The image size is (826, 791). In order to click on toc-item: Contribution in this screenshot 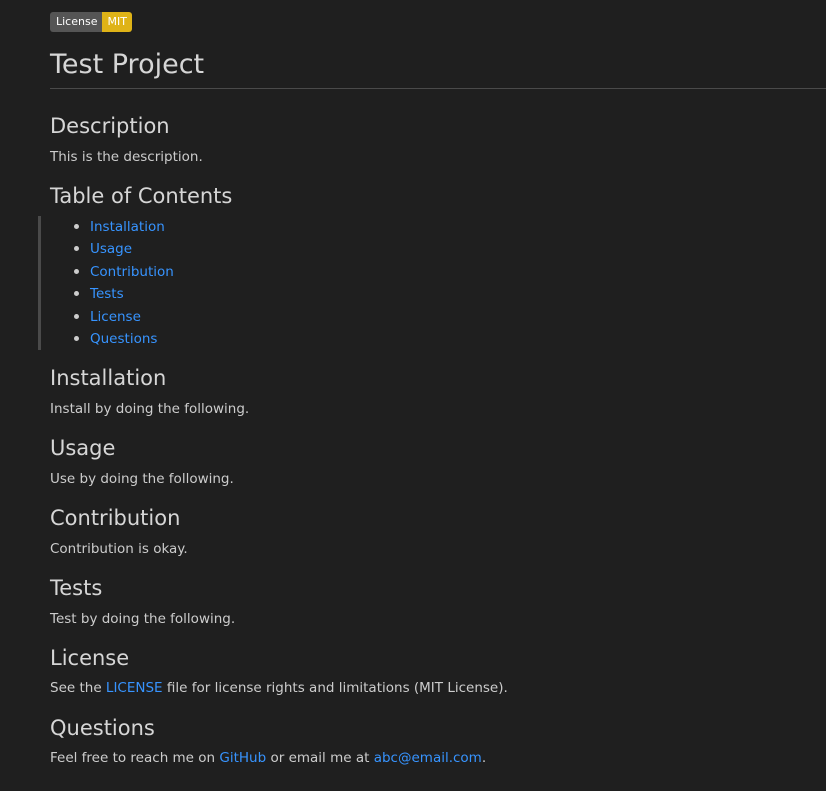, I will do `click(124, 272)`.